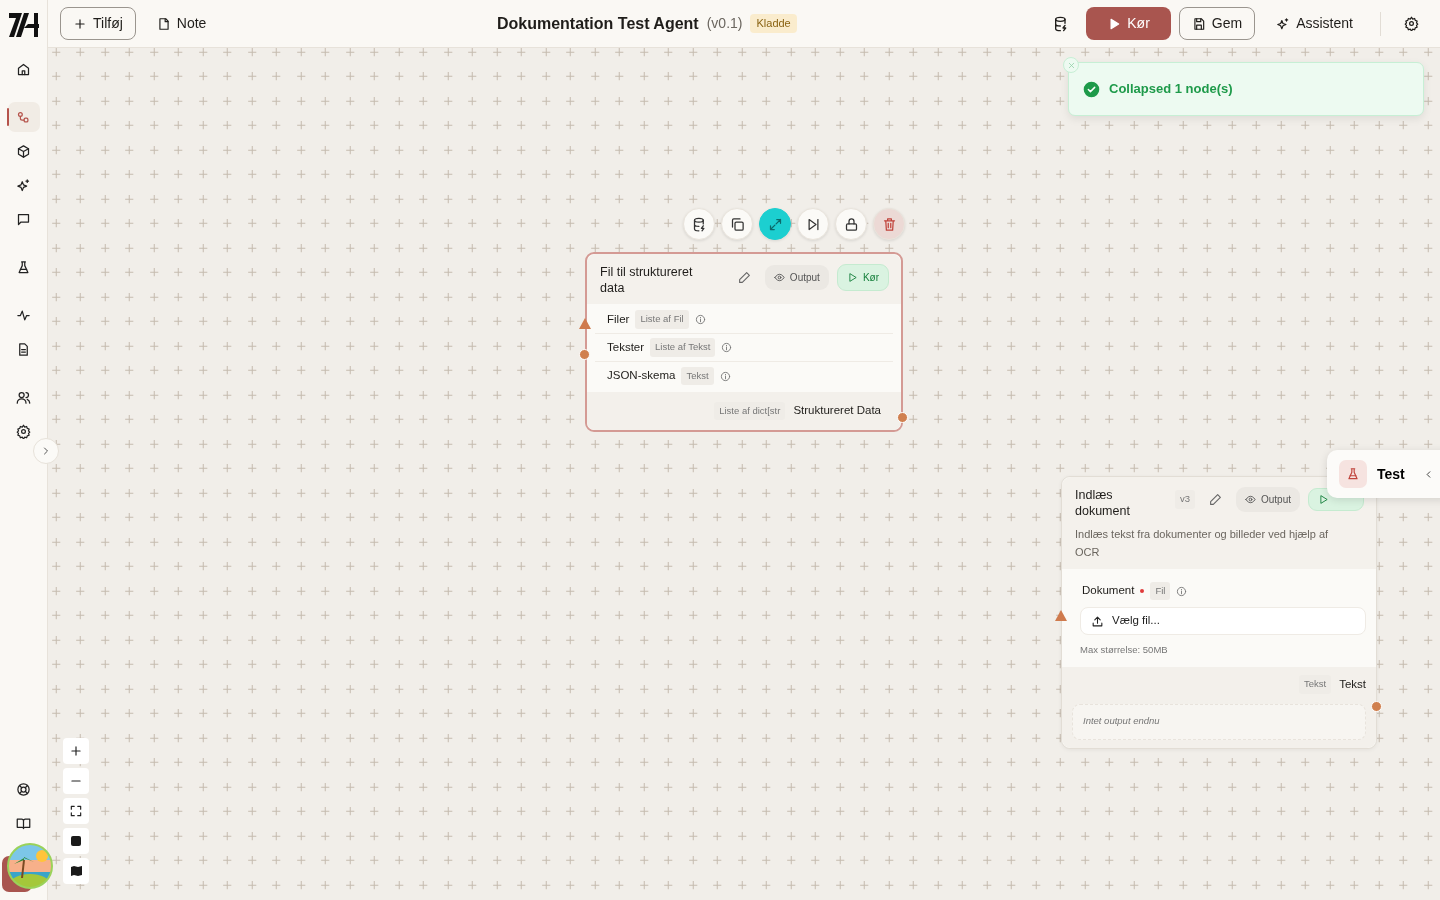 The width and height of the screenshot is (1440, 900). I want to click on map-icon, so click(76, 871).